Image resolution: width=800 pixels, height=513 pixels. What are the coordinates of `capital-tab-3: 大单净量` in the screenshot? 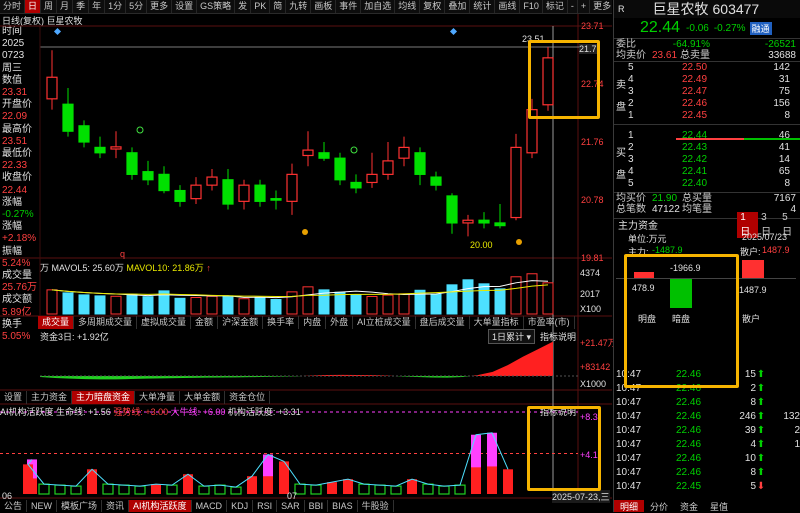 It's located at (158, 397).